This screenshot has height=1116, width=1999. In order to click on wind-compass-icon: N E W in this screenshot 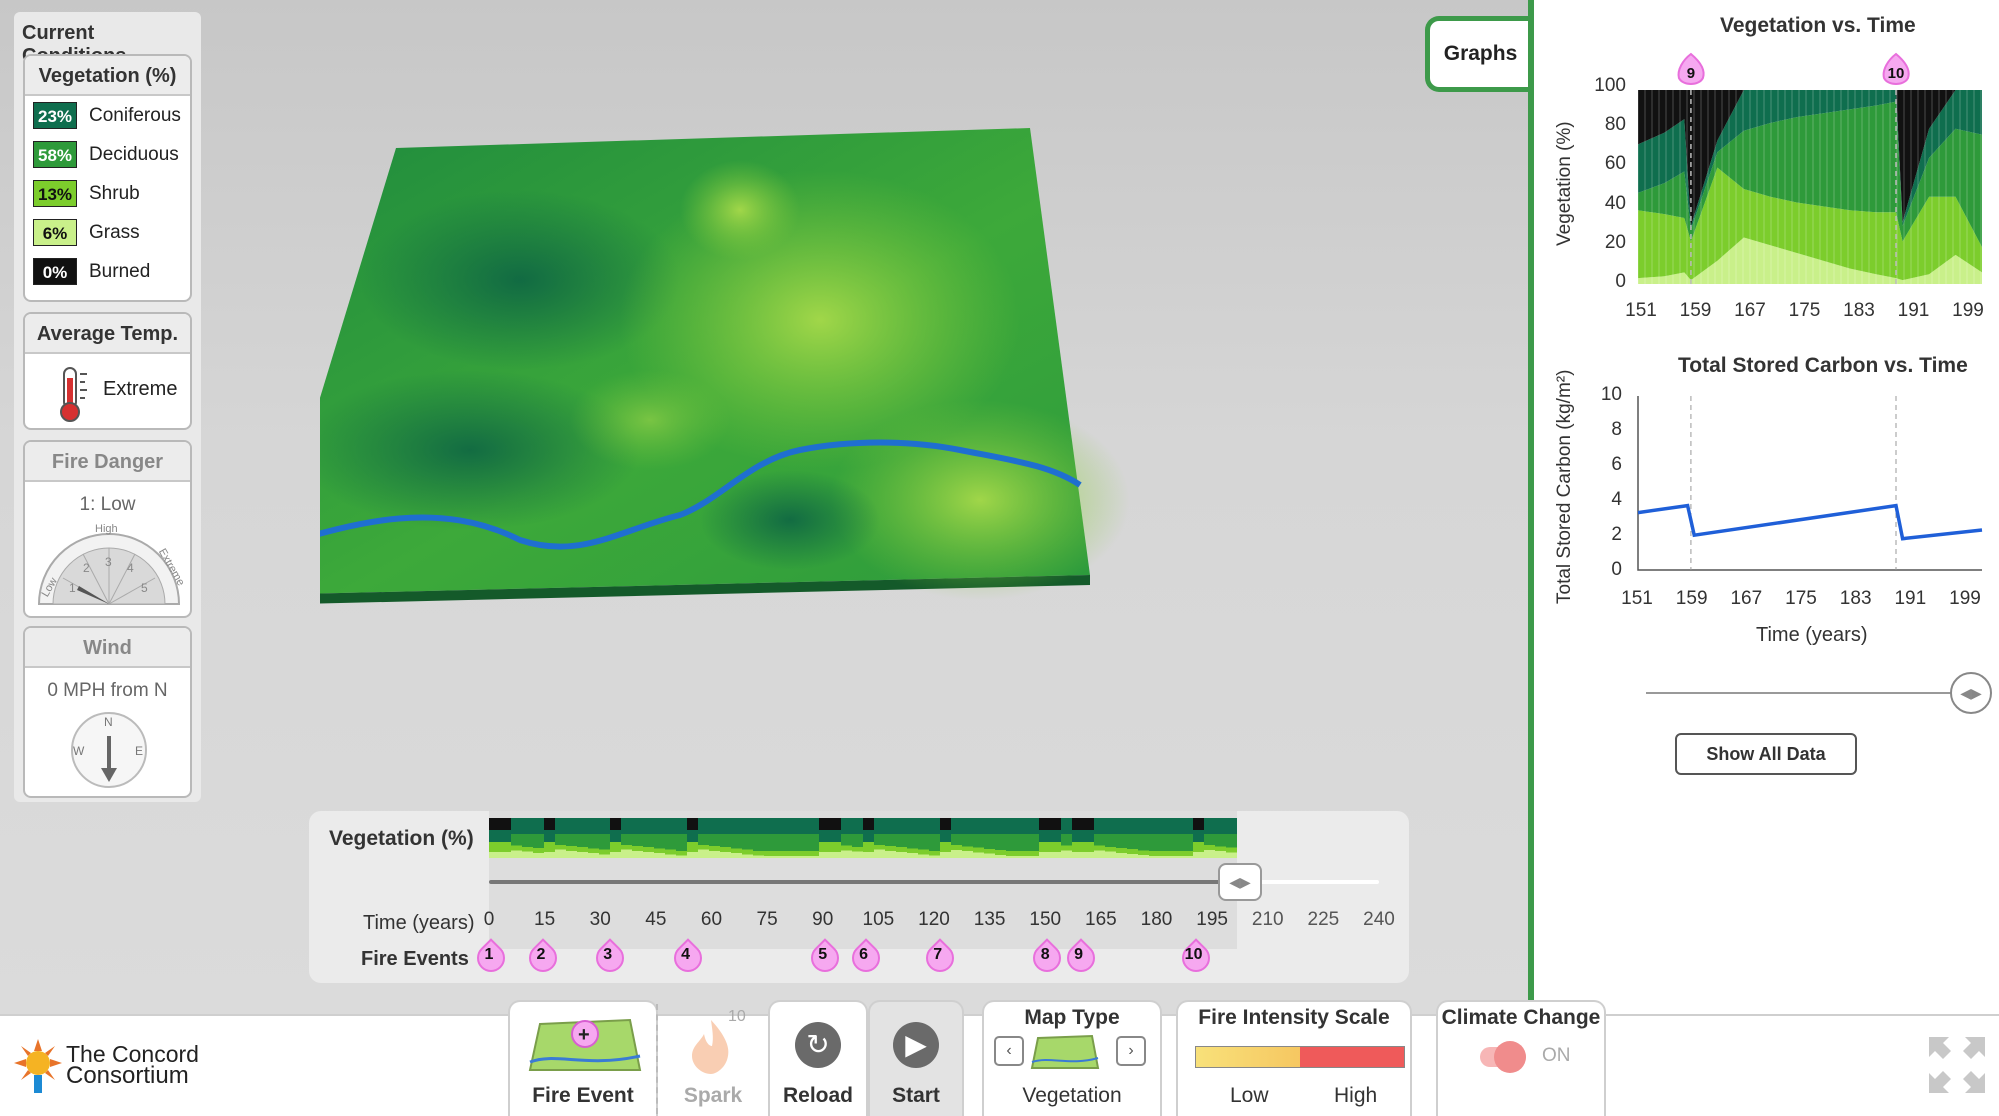, I will do `click(109, 750)`.